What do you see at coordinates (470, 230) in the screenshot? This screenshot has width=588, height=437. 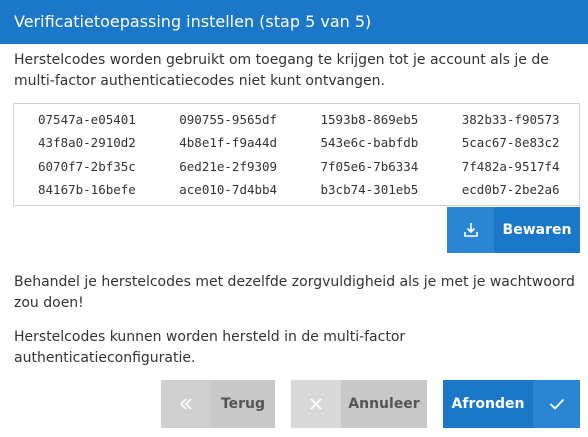 I see `download-icon` at bounding box center [470, 230].